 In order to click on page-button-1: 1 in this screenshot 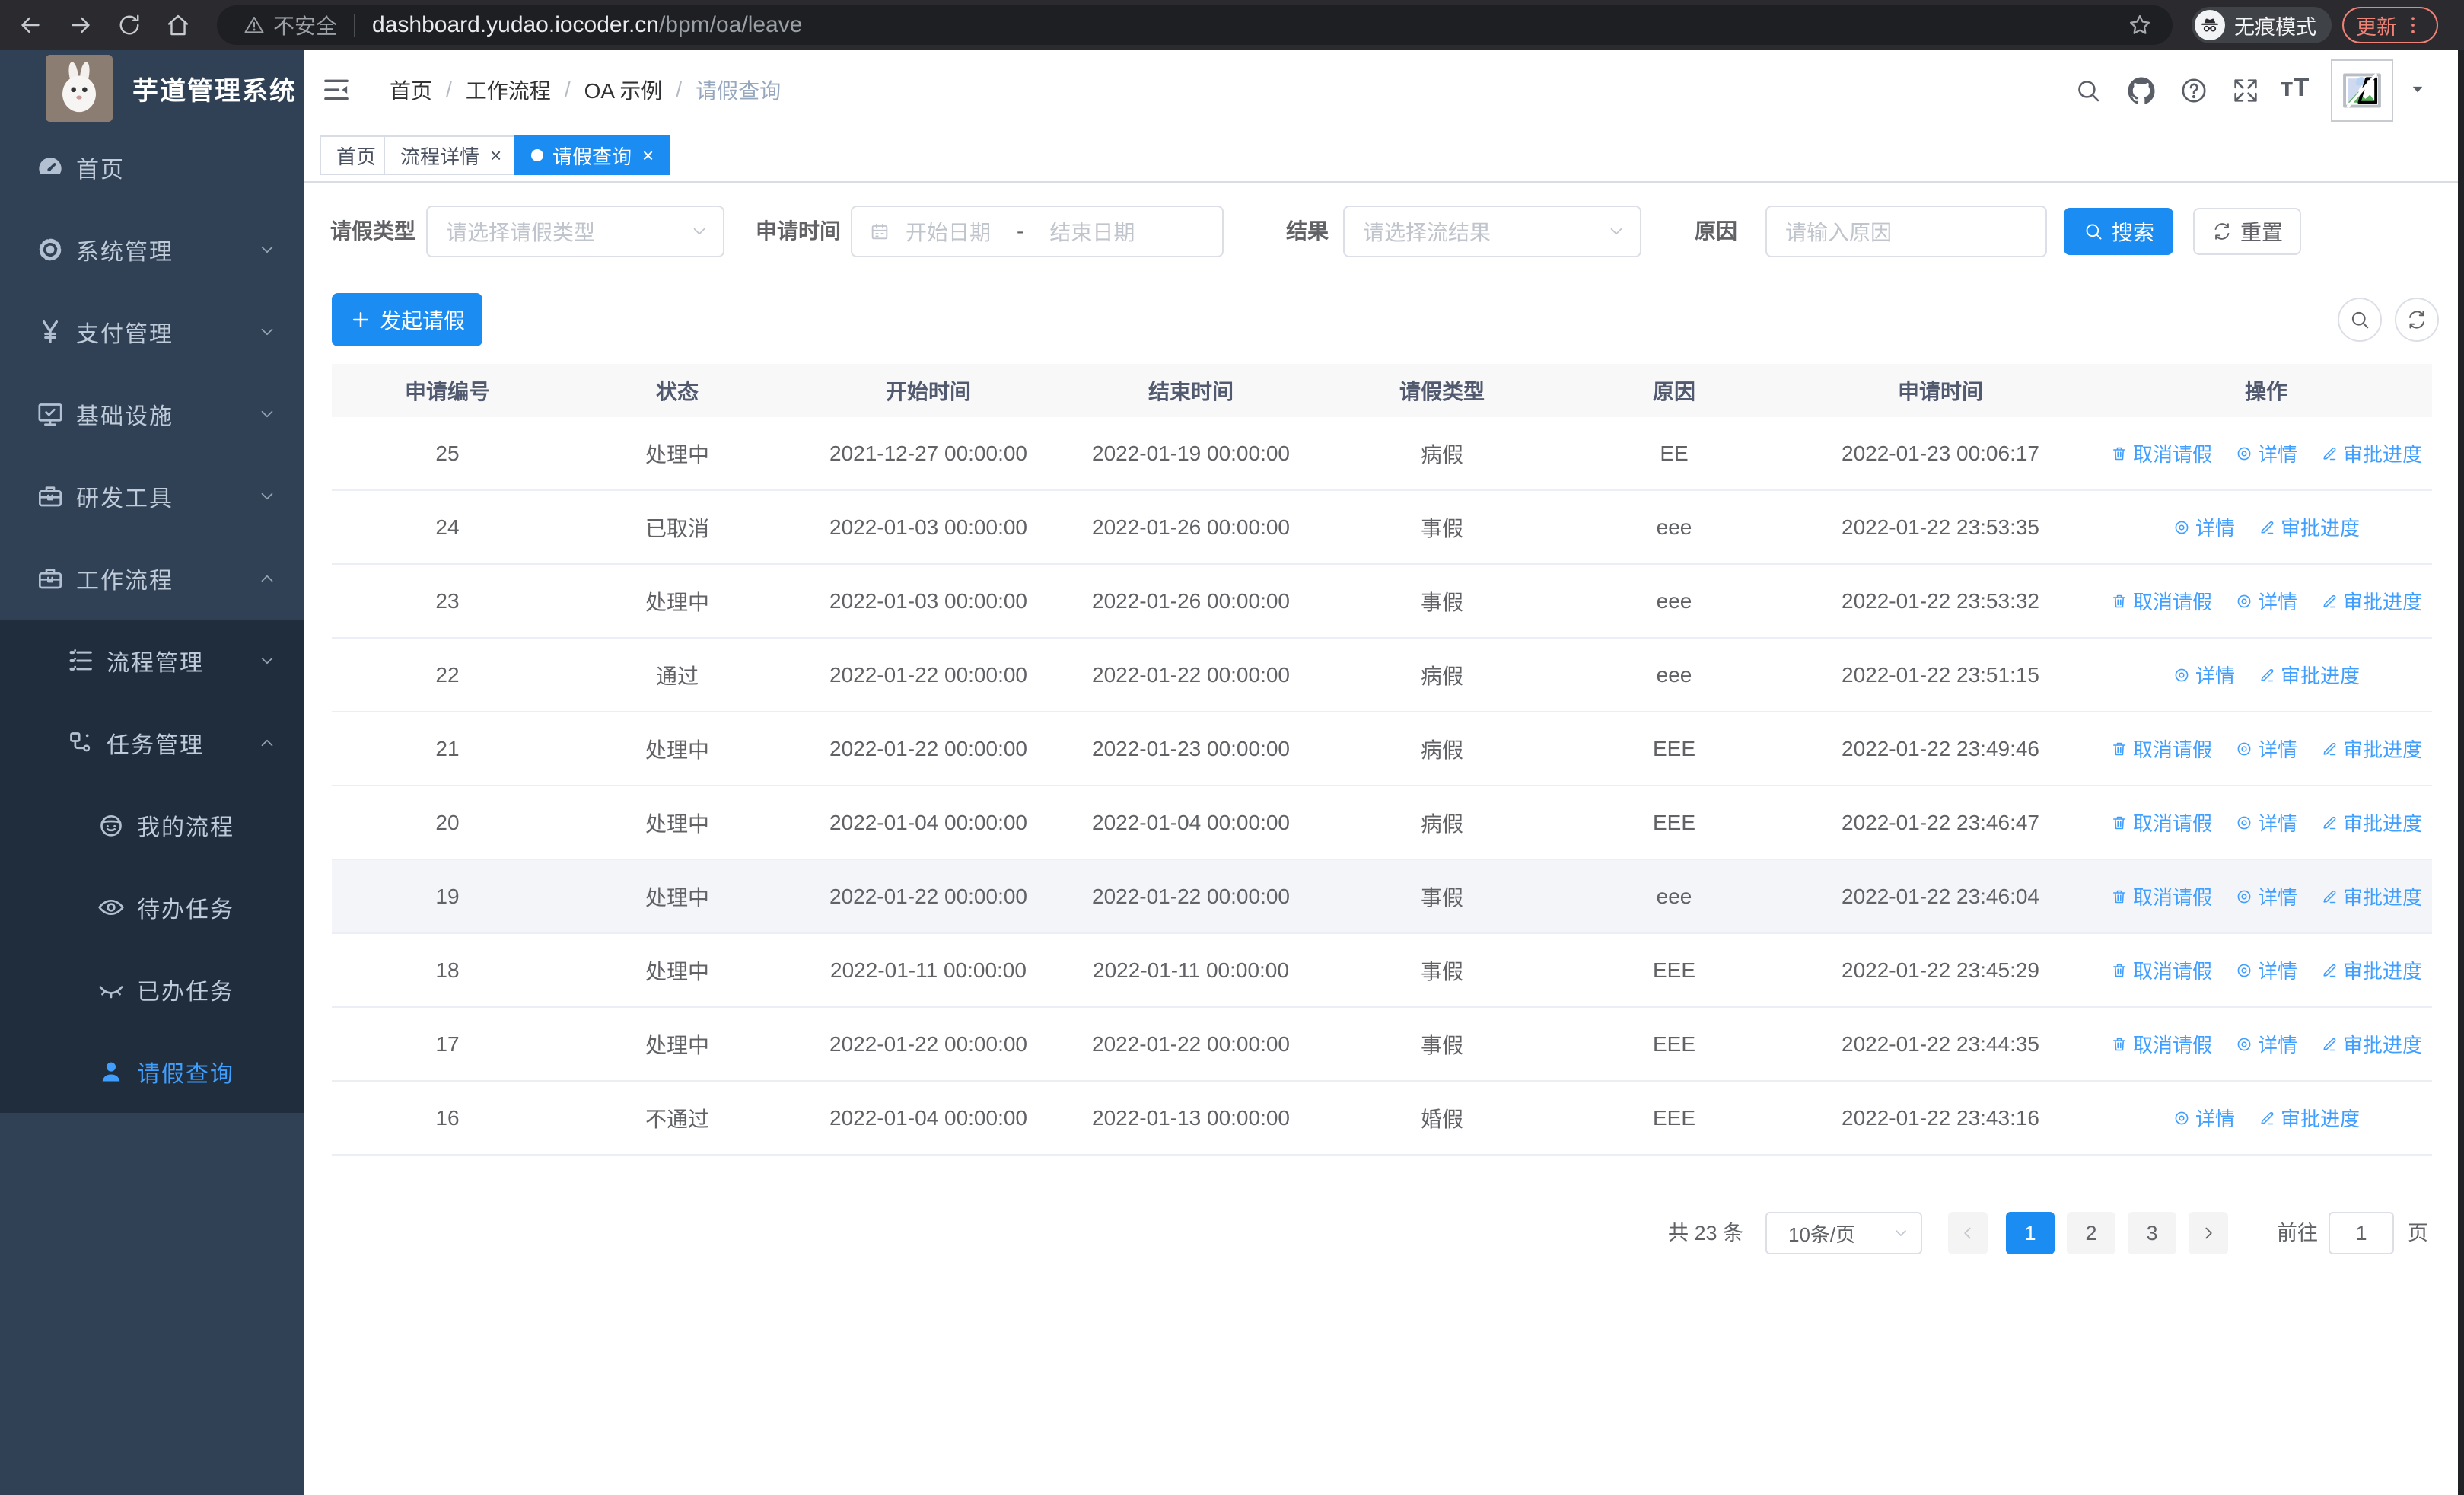, I will do `click(2030, 1233)`.